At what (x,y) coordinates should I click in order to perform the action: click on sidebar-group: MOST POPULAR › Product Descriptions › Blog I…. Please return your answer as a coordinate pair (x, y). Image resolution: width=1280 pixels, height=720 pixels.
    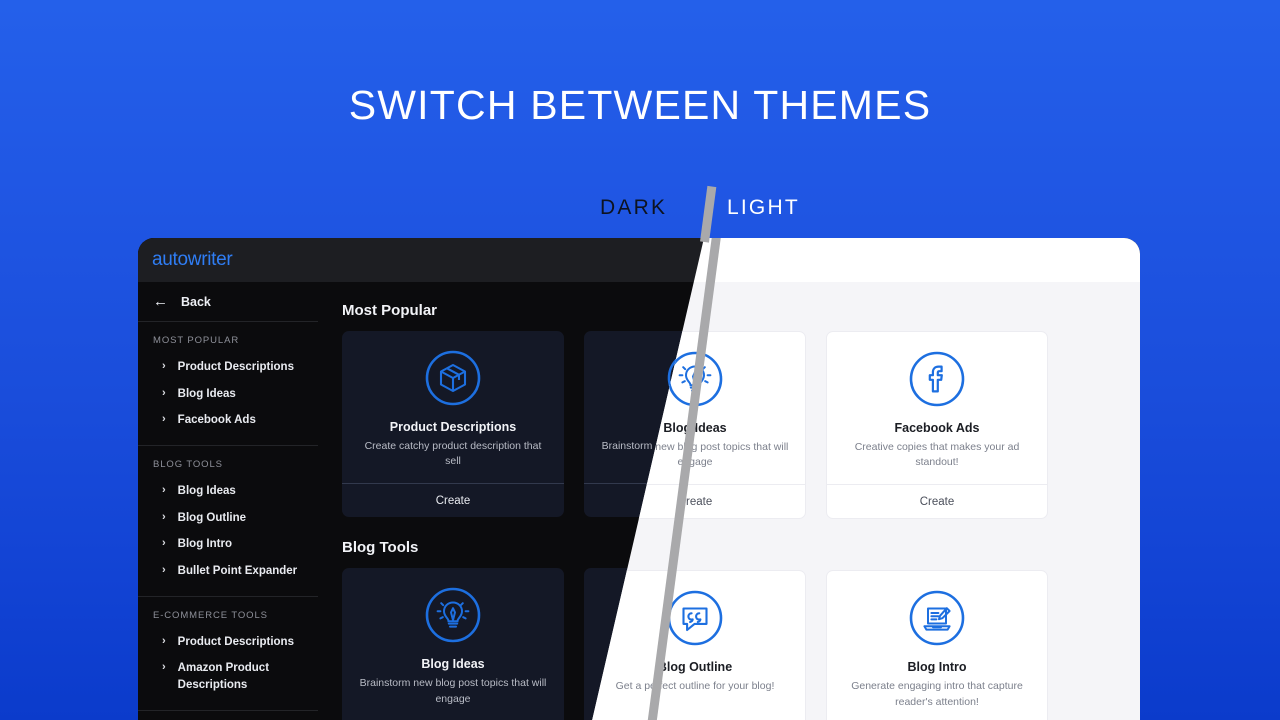
    Looking at the image, I should click on (228, 384).